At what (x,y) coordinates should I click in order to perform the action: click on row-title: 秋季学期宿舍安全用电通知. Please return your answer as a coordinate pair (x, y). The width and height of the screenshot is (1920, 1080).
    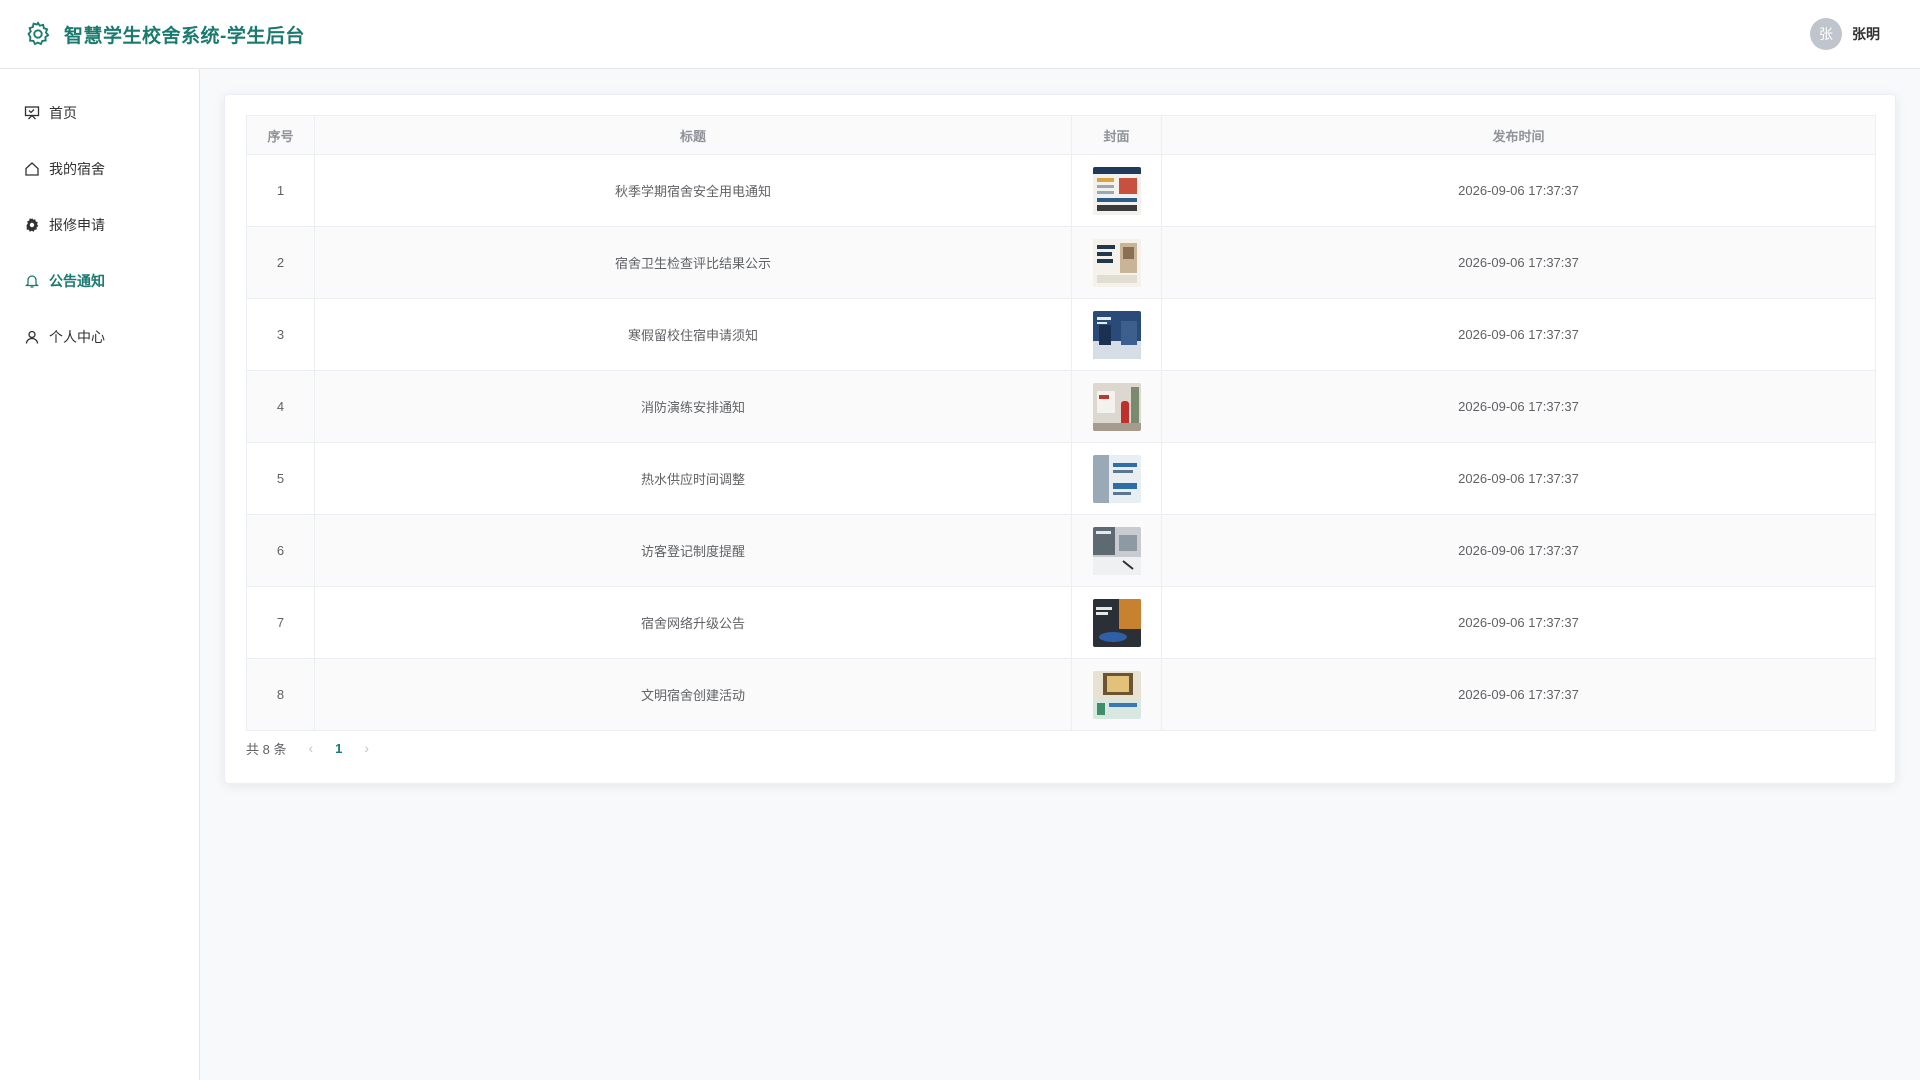
    Looking at the image, I should click on (693, 190).